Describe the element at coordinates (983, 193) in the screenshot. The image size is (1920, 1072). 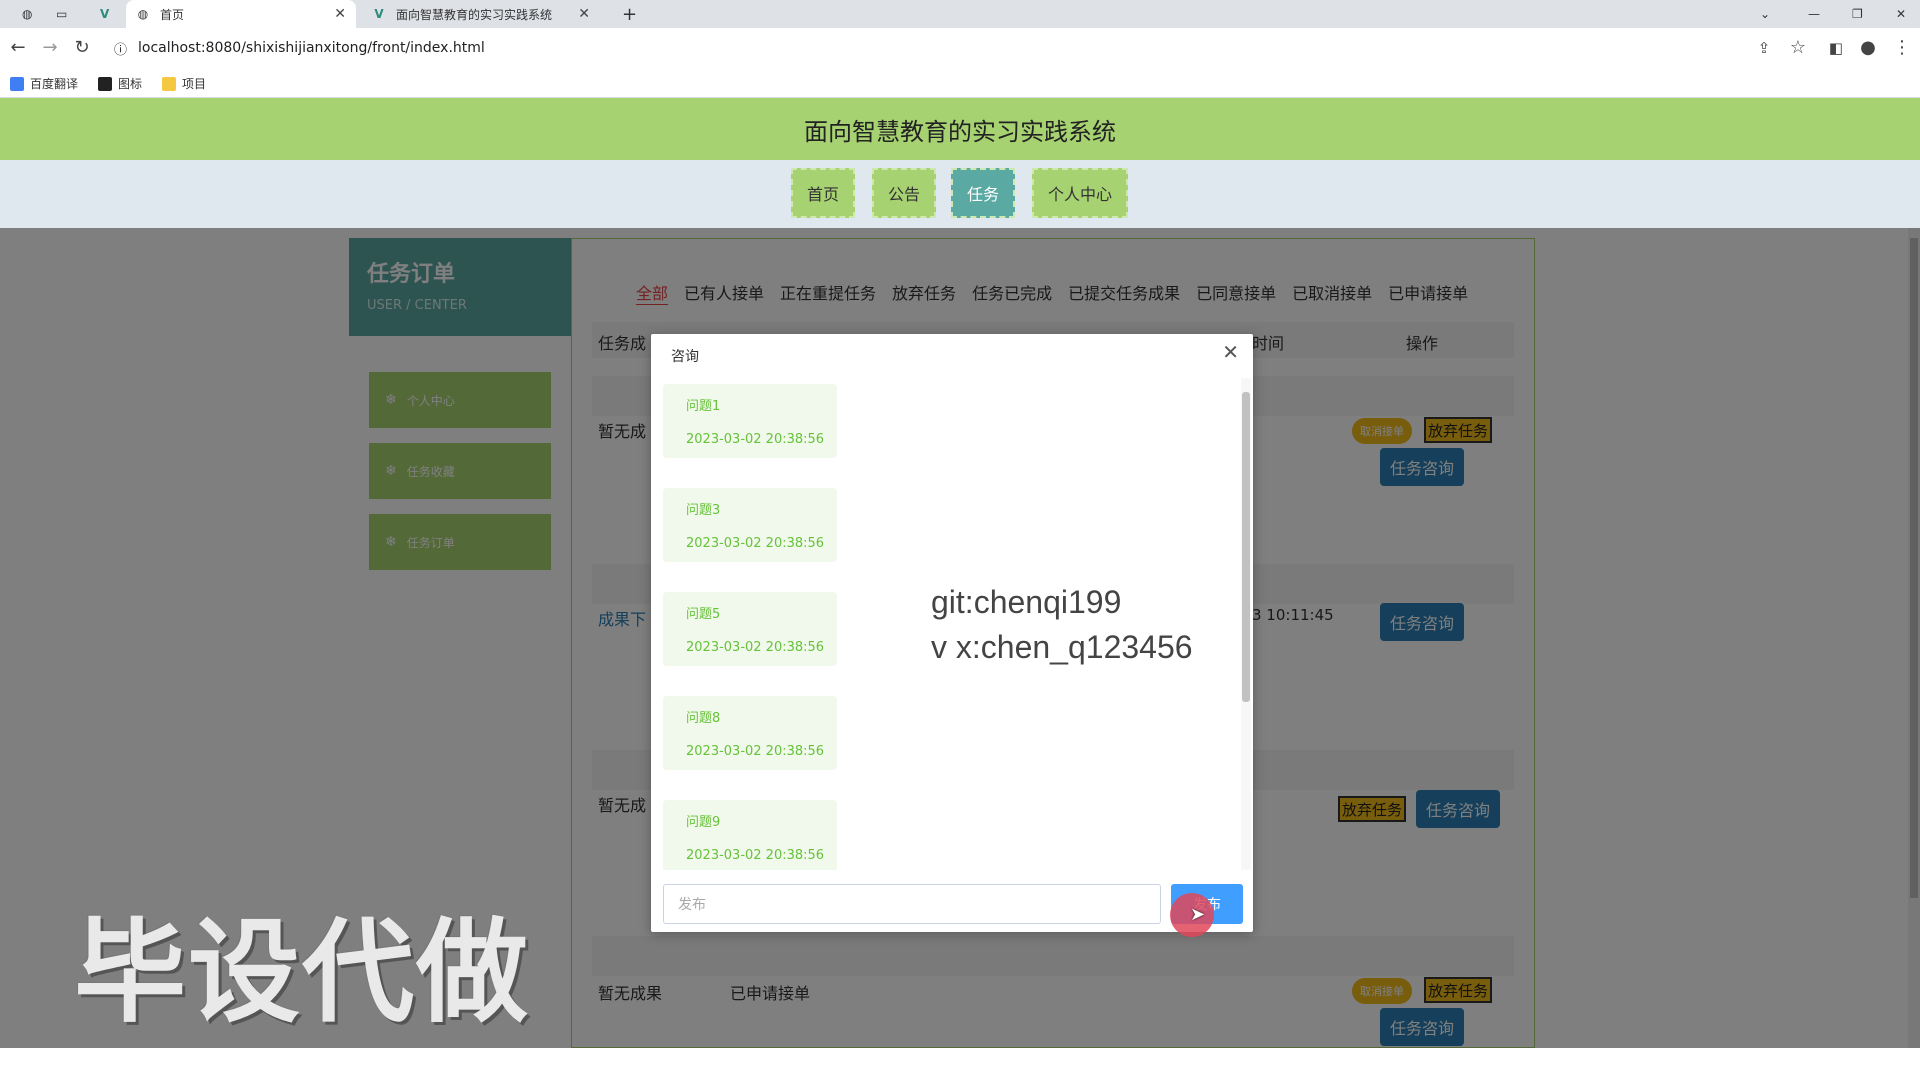
I see `nav-task: 任务` at that location.